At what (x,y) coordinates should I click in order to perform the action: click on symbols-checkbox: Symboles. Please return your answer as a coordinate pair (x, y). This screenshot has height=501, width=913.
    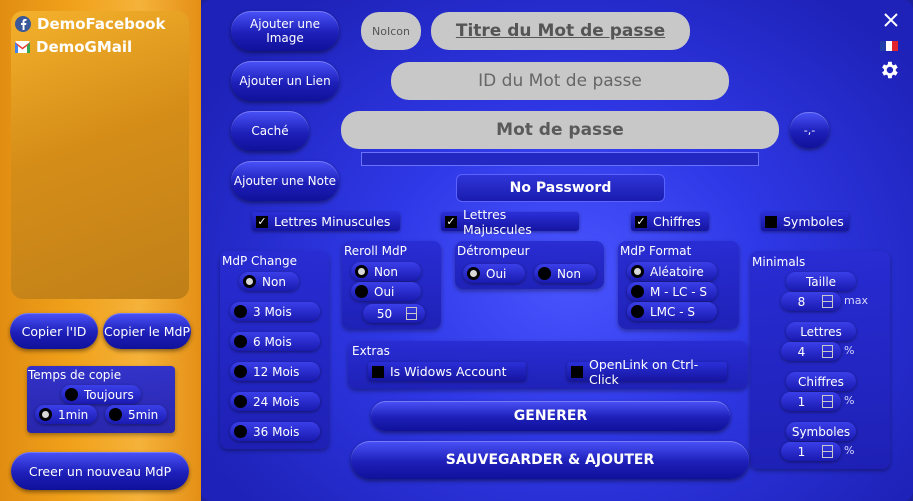
    Looking at the image, I should click on (805, 221).